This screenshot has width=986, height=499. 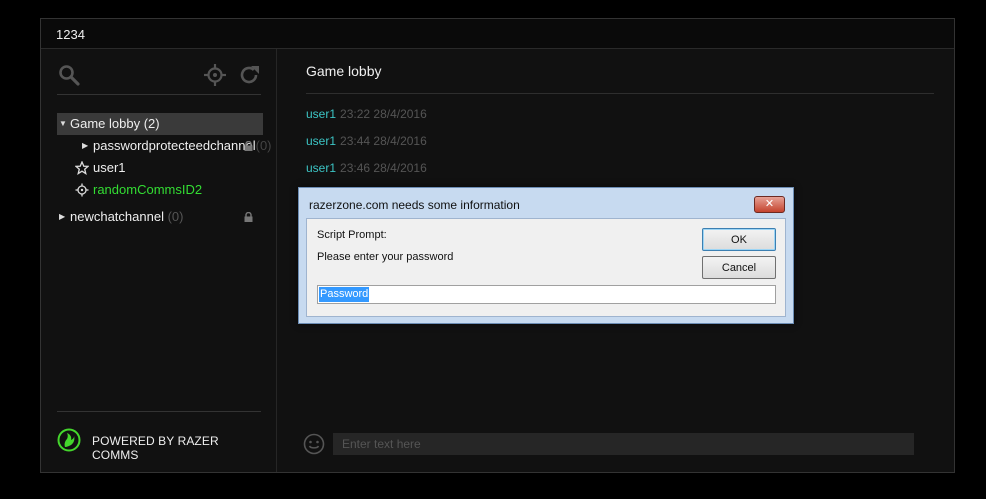 What do you see at coordinates (82, 168) in the screenshot?
I see `star-outline-icon` at bounding box center [82, 168].